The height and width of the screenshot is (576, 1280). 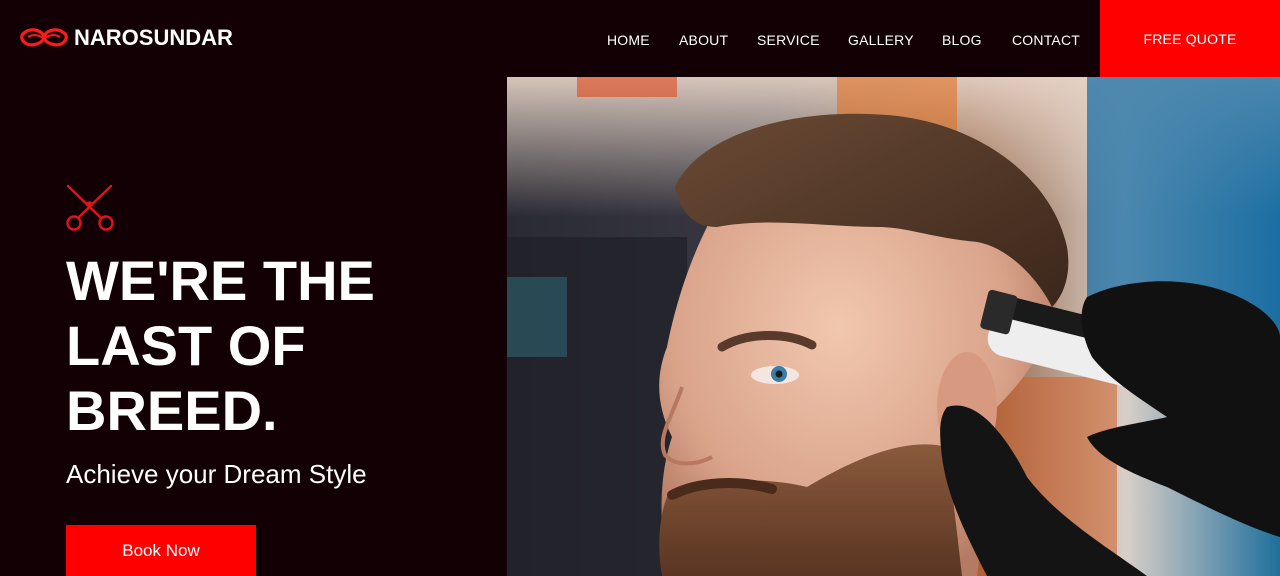 What do you see at coordinates (843, 40) in the screenshot?
I see `main-nav: HOME ABOUT SERVICE GALLERY BLOG CONTACT` at bounding box center [843, 40].